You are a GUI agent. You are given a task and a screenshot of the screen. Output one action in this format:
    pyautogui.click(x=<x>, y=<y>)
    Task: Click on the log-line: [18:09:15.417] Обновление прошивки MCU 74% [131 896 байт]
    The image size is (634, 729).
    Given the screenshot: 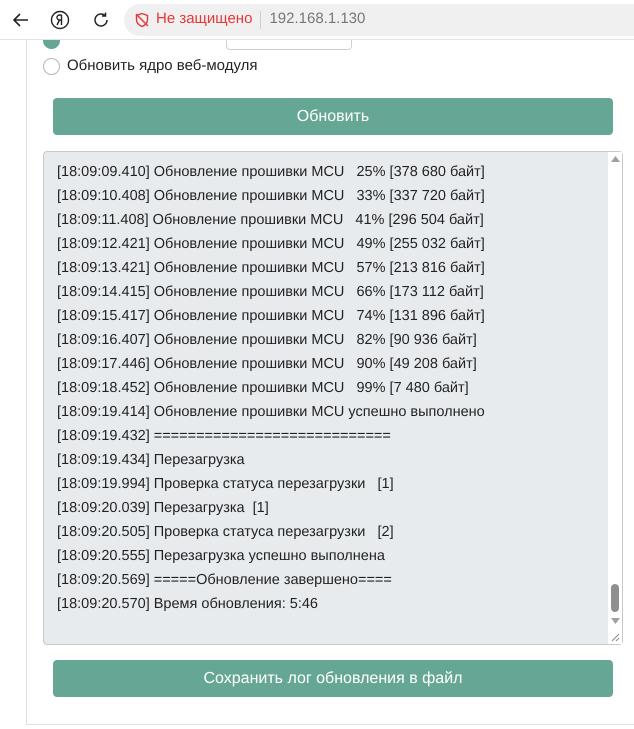 What is the action you would take?
    pyautogui.click(x=271, y=316)
    